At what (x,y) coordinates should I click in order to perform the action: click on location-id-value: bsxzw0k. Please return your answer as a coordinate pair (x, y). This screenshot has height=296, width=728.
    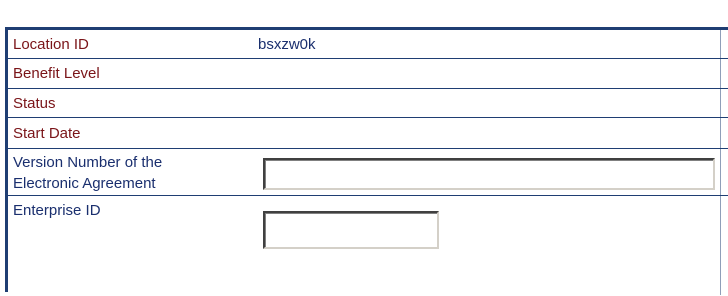
    Looking at the image, I should click on (287, 44).